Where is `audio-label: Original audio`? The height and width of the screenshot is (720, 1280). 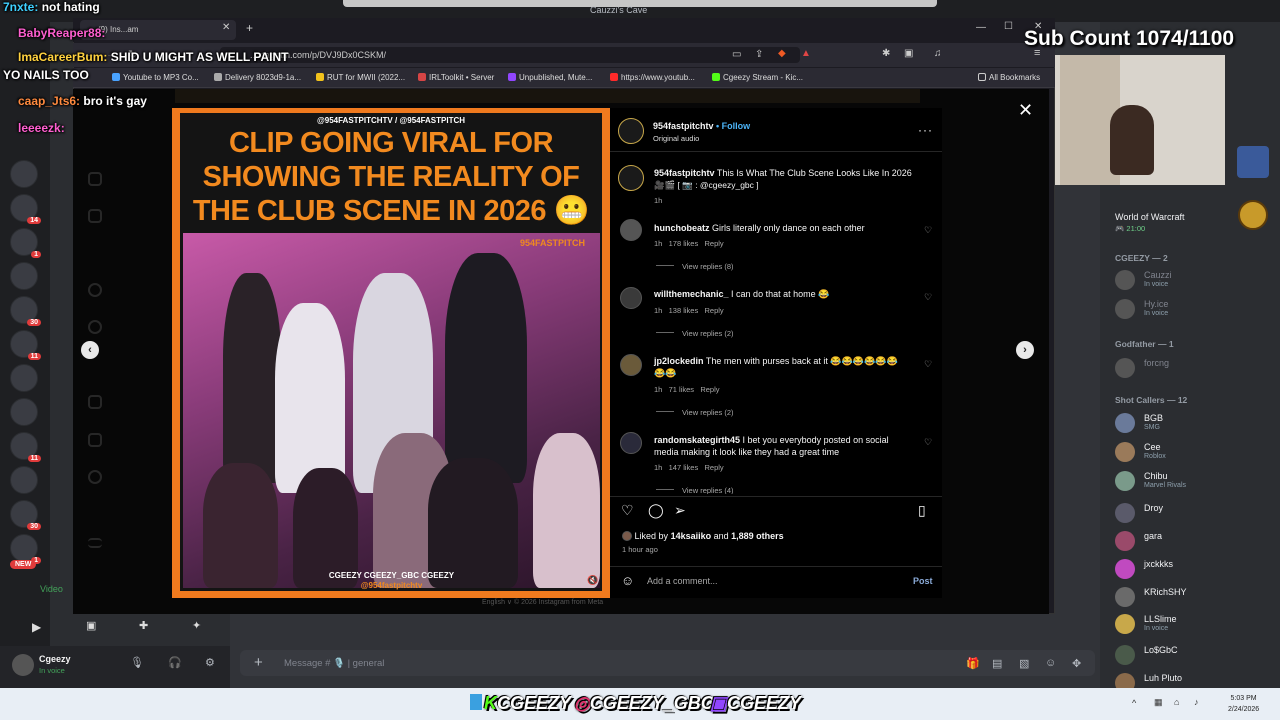
audio-label: Original audio is located at coordinates (676, 138).